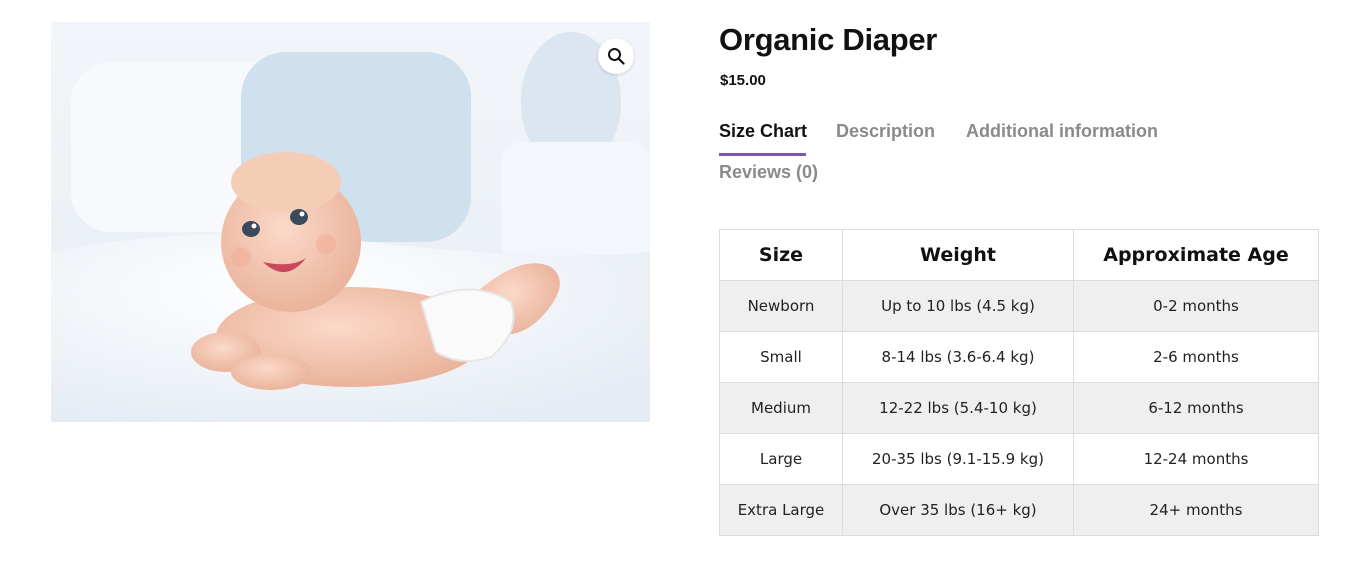 This screenshot has width=1348, height=570. What do you see at coordinates (781, 459) in the screenshot?
I see `cell-size: Large` at bounding box center [781, 459].